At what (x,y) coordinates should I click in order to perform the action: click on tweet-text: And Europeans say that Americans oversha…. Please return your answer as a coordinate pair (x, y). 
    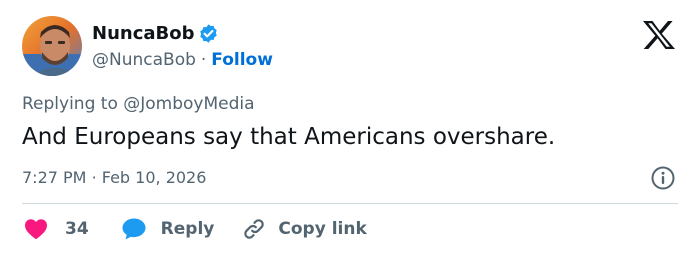
    Looking at the image, I should click on (289, 137).